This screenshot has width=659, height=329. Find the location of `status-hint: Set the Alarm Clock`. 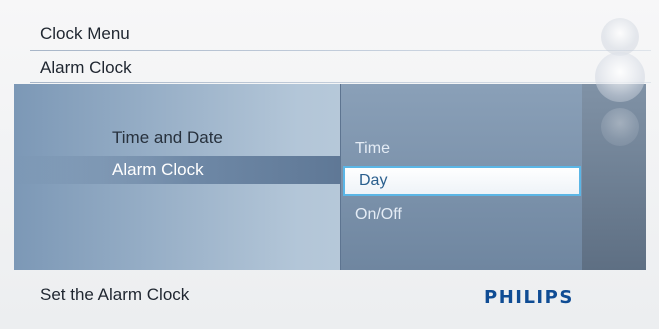

status-hint: Set the Alarm Clock is located at coordinates (115, 294).